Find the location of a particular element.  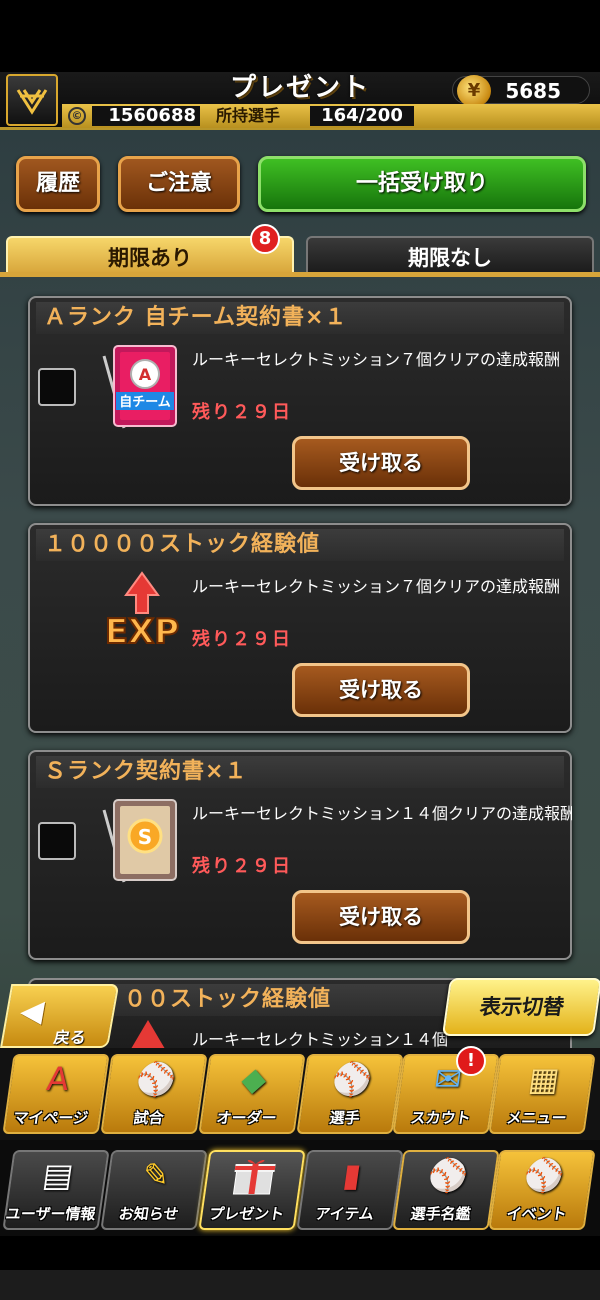

exp-icon: EXP is located at coordinates (139, 617).